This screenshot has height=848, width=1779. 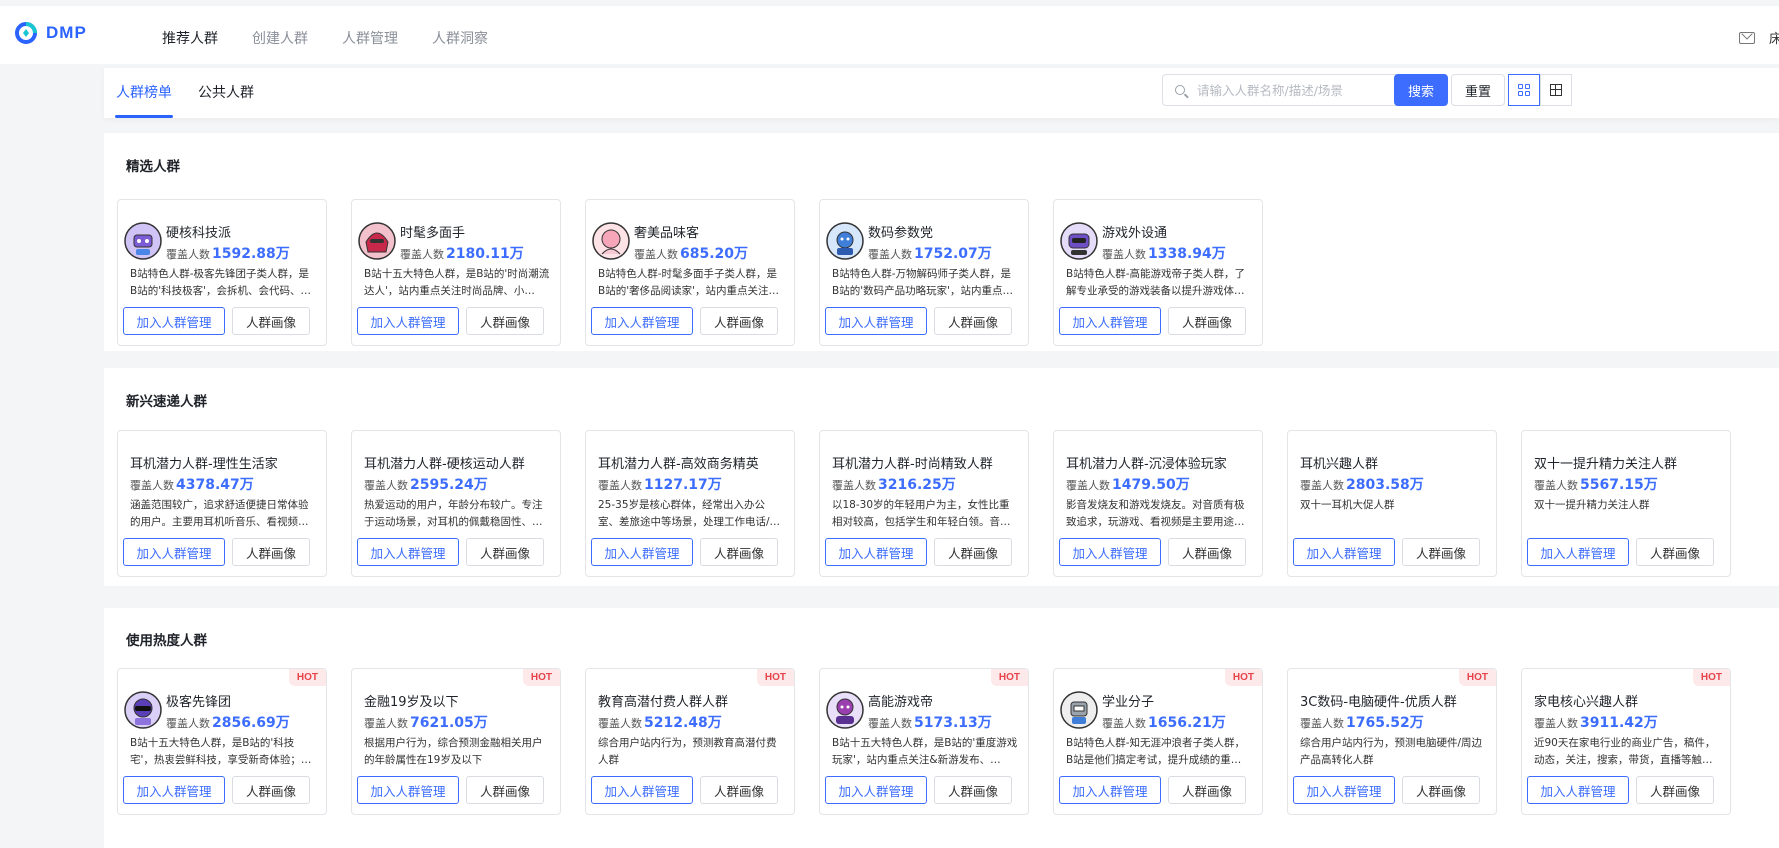 What do you see at coordinates (199, 233) in the screenshot?
I see `crowd-name: 硬核科技派` at bounding box center [199, 233].